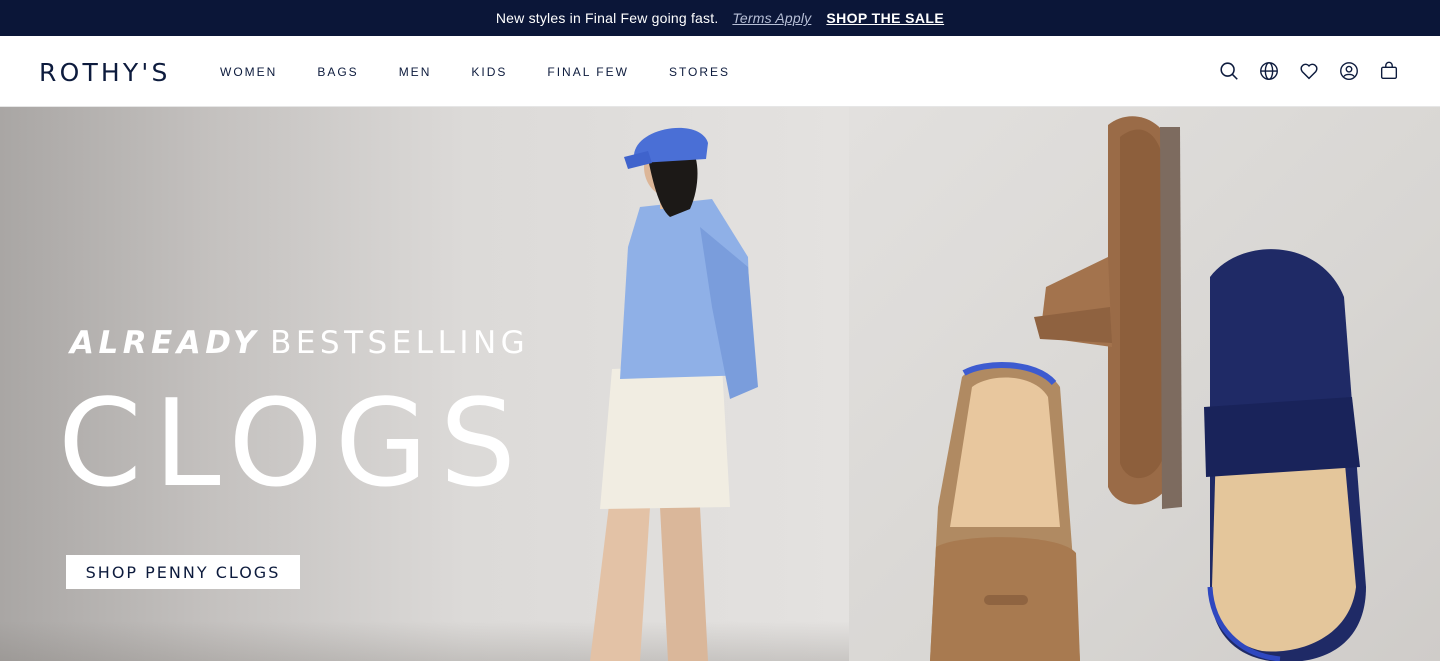 The height and width of the screenshot is (661, 1440). I want to click on nav-item-final-few: FINAL FEW, so click(588, 72).